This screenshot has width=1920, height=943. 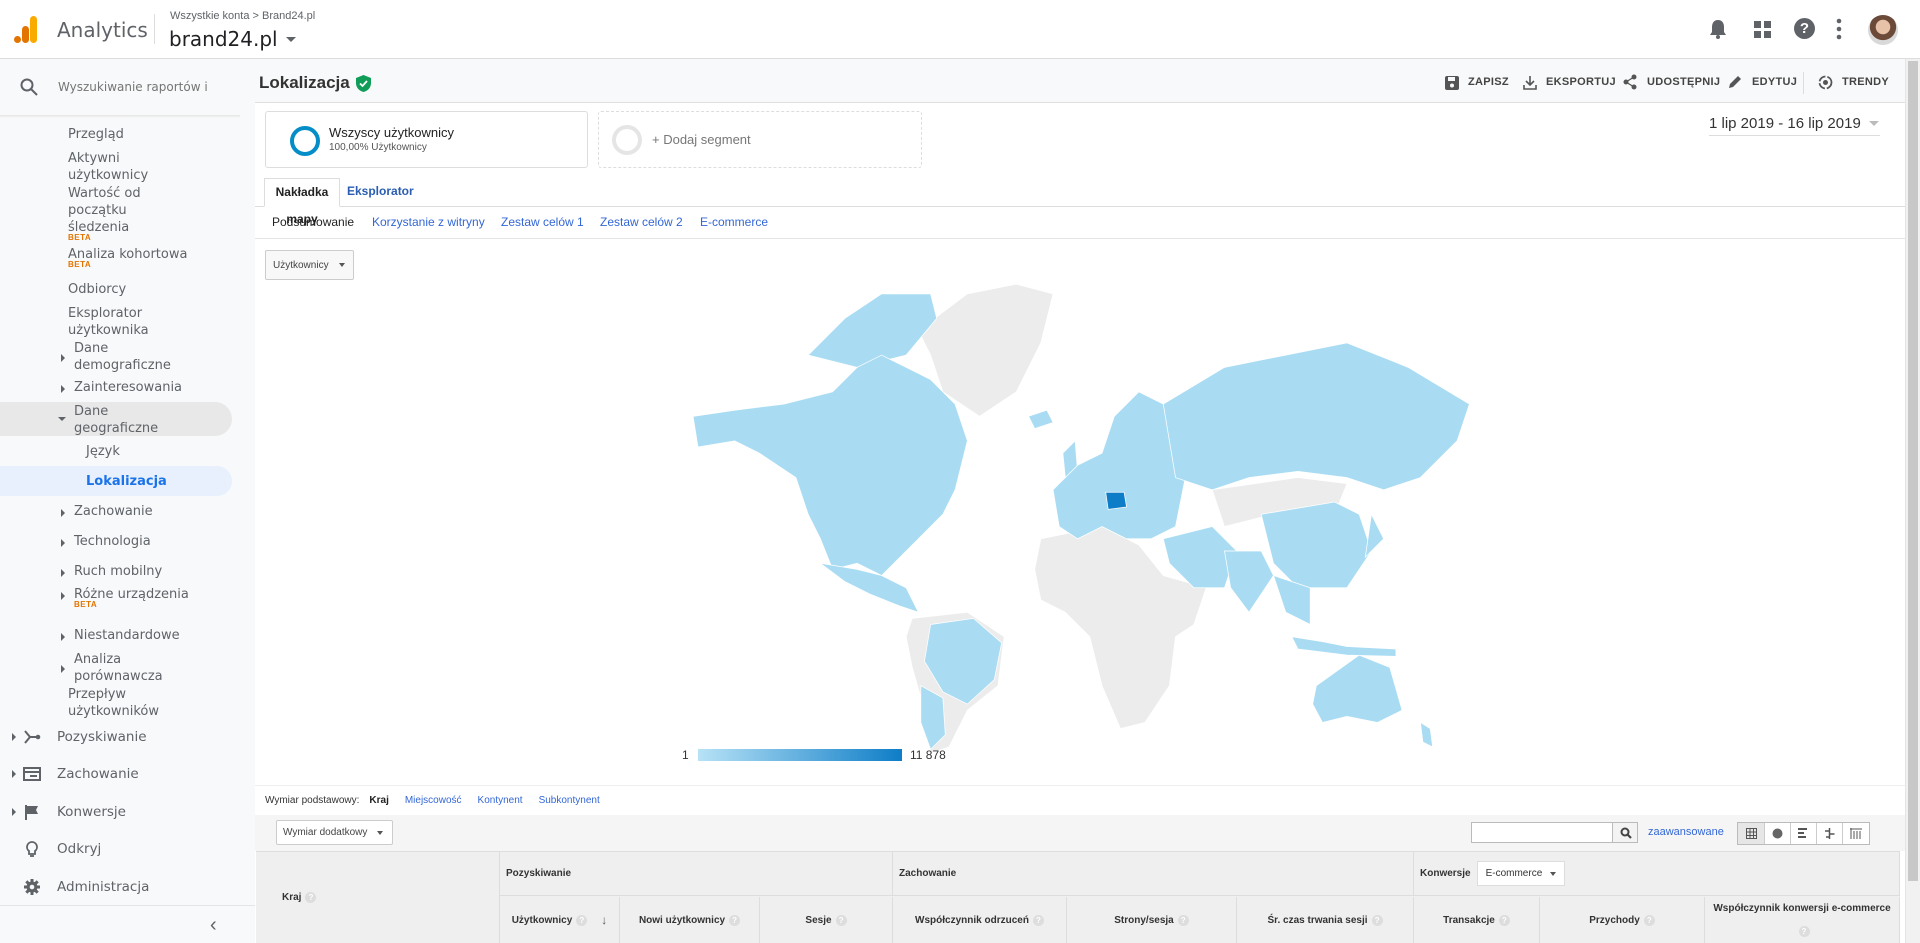 I want to click on column-header: Użytkownicy? ↓, so click(x=560, y=920).